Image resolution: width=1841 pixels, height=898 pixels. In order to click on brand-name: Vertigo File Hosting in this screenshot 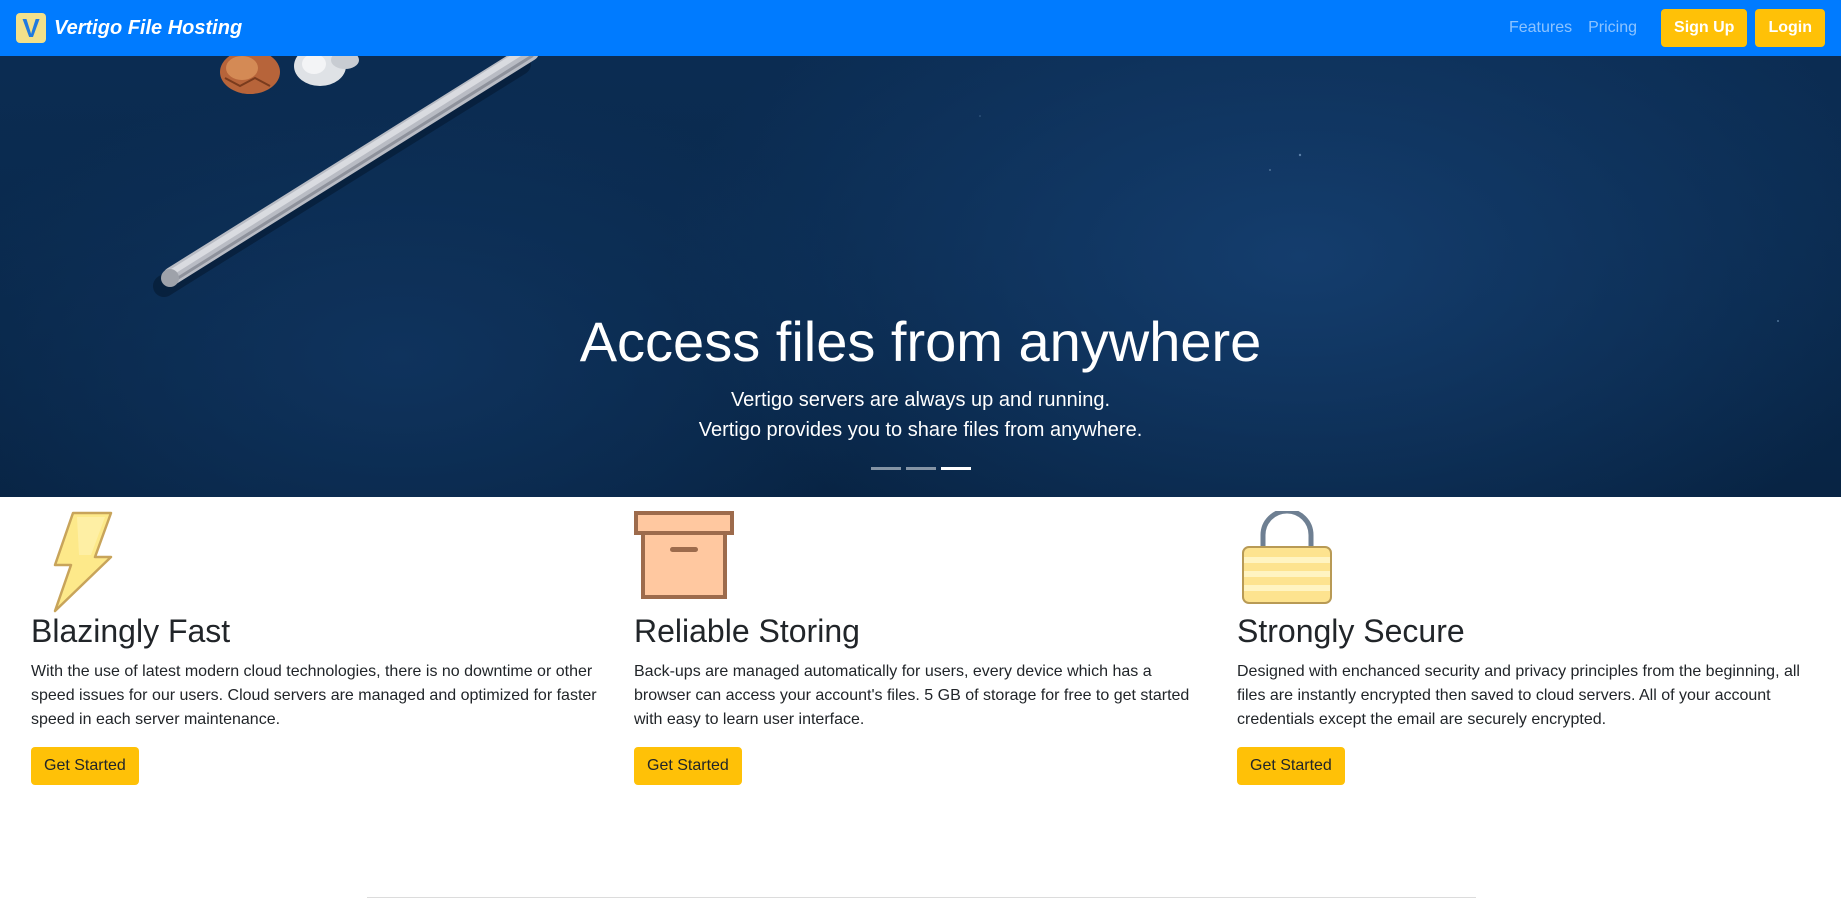, I will do `click(148, 27)`.